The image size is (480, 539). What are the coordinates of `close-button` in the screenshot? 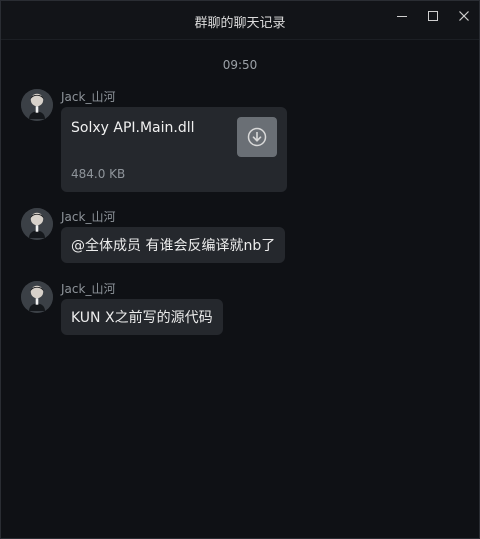 It's located at (464, 16).